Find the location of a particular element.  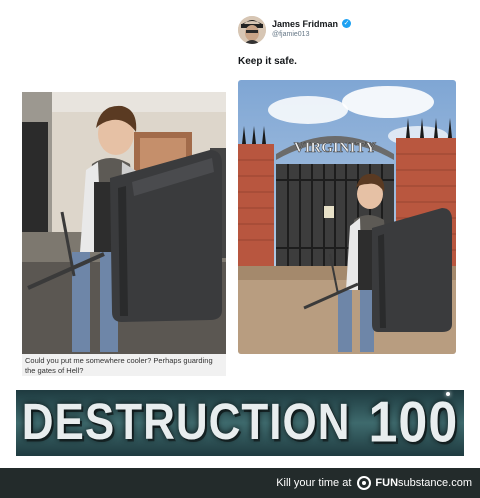

tweet-text: Keep it safe. is located at coordinates (267, 61).